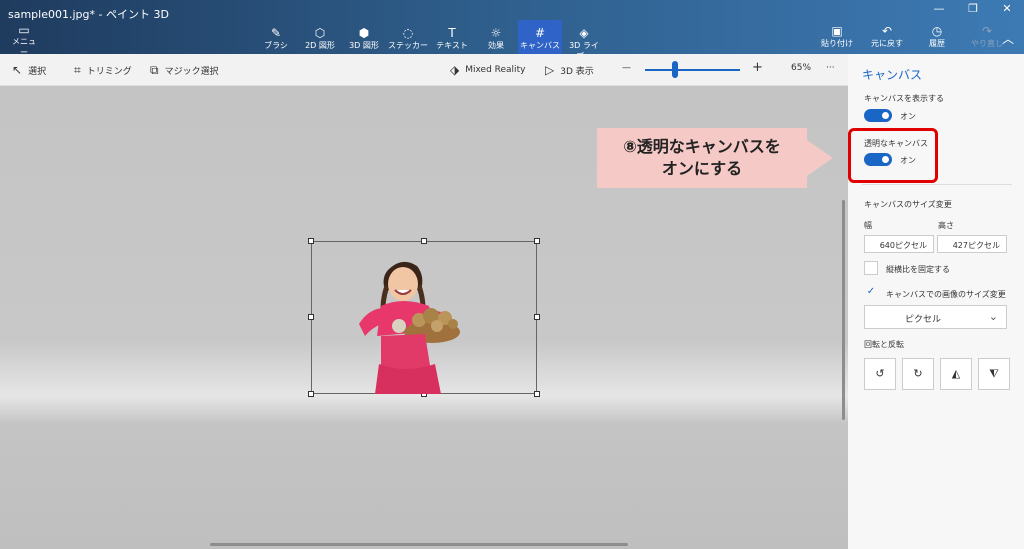 The image size is (1024, 549). I want to click on mixed-reality-icon: ⬗, so click(455, 70).